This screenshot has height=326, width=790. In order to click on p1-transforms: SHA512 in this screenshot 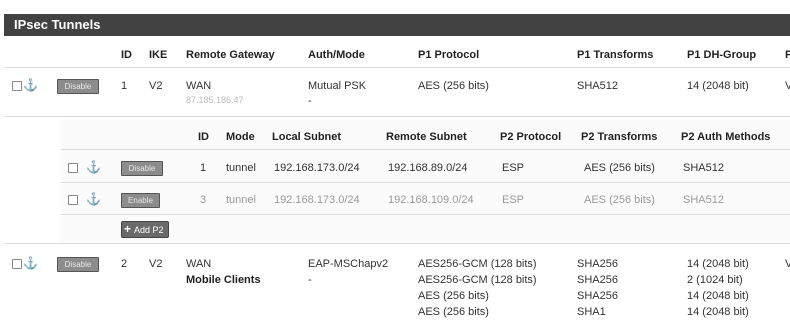, I will do `click(597, 86)`.